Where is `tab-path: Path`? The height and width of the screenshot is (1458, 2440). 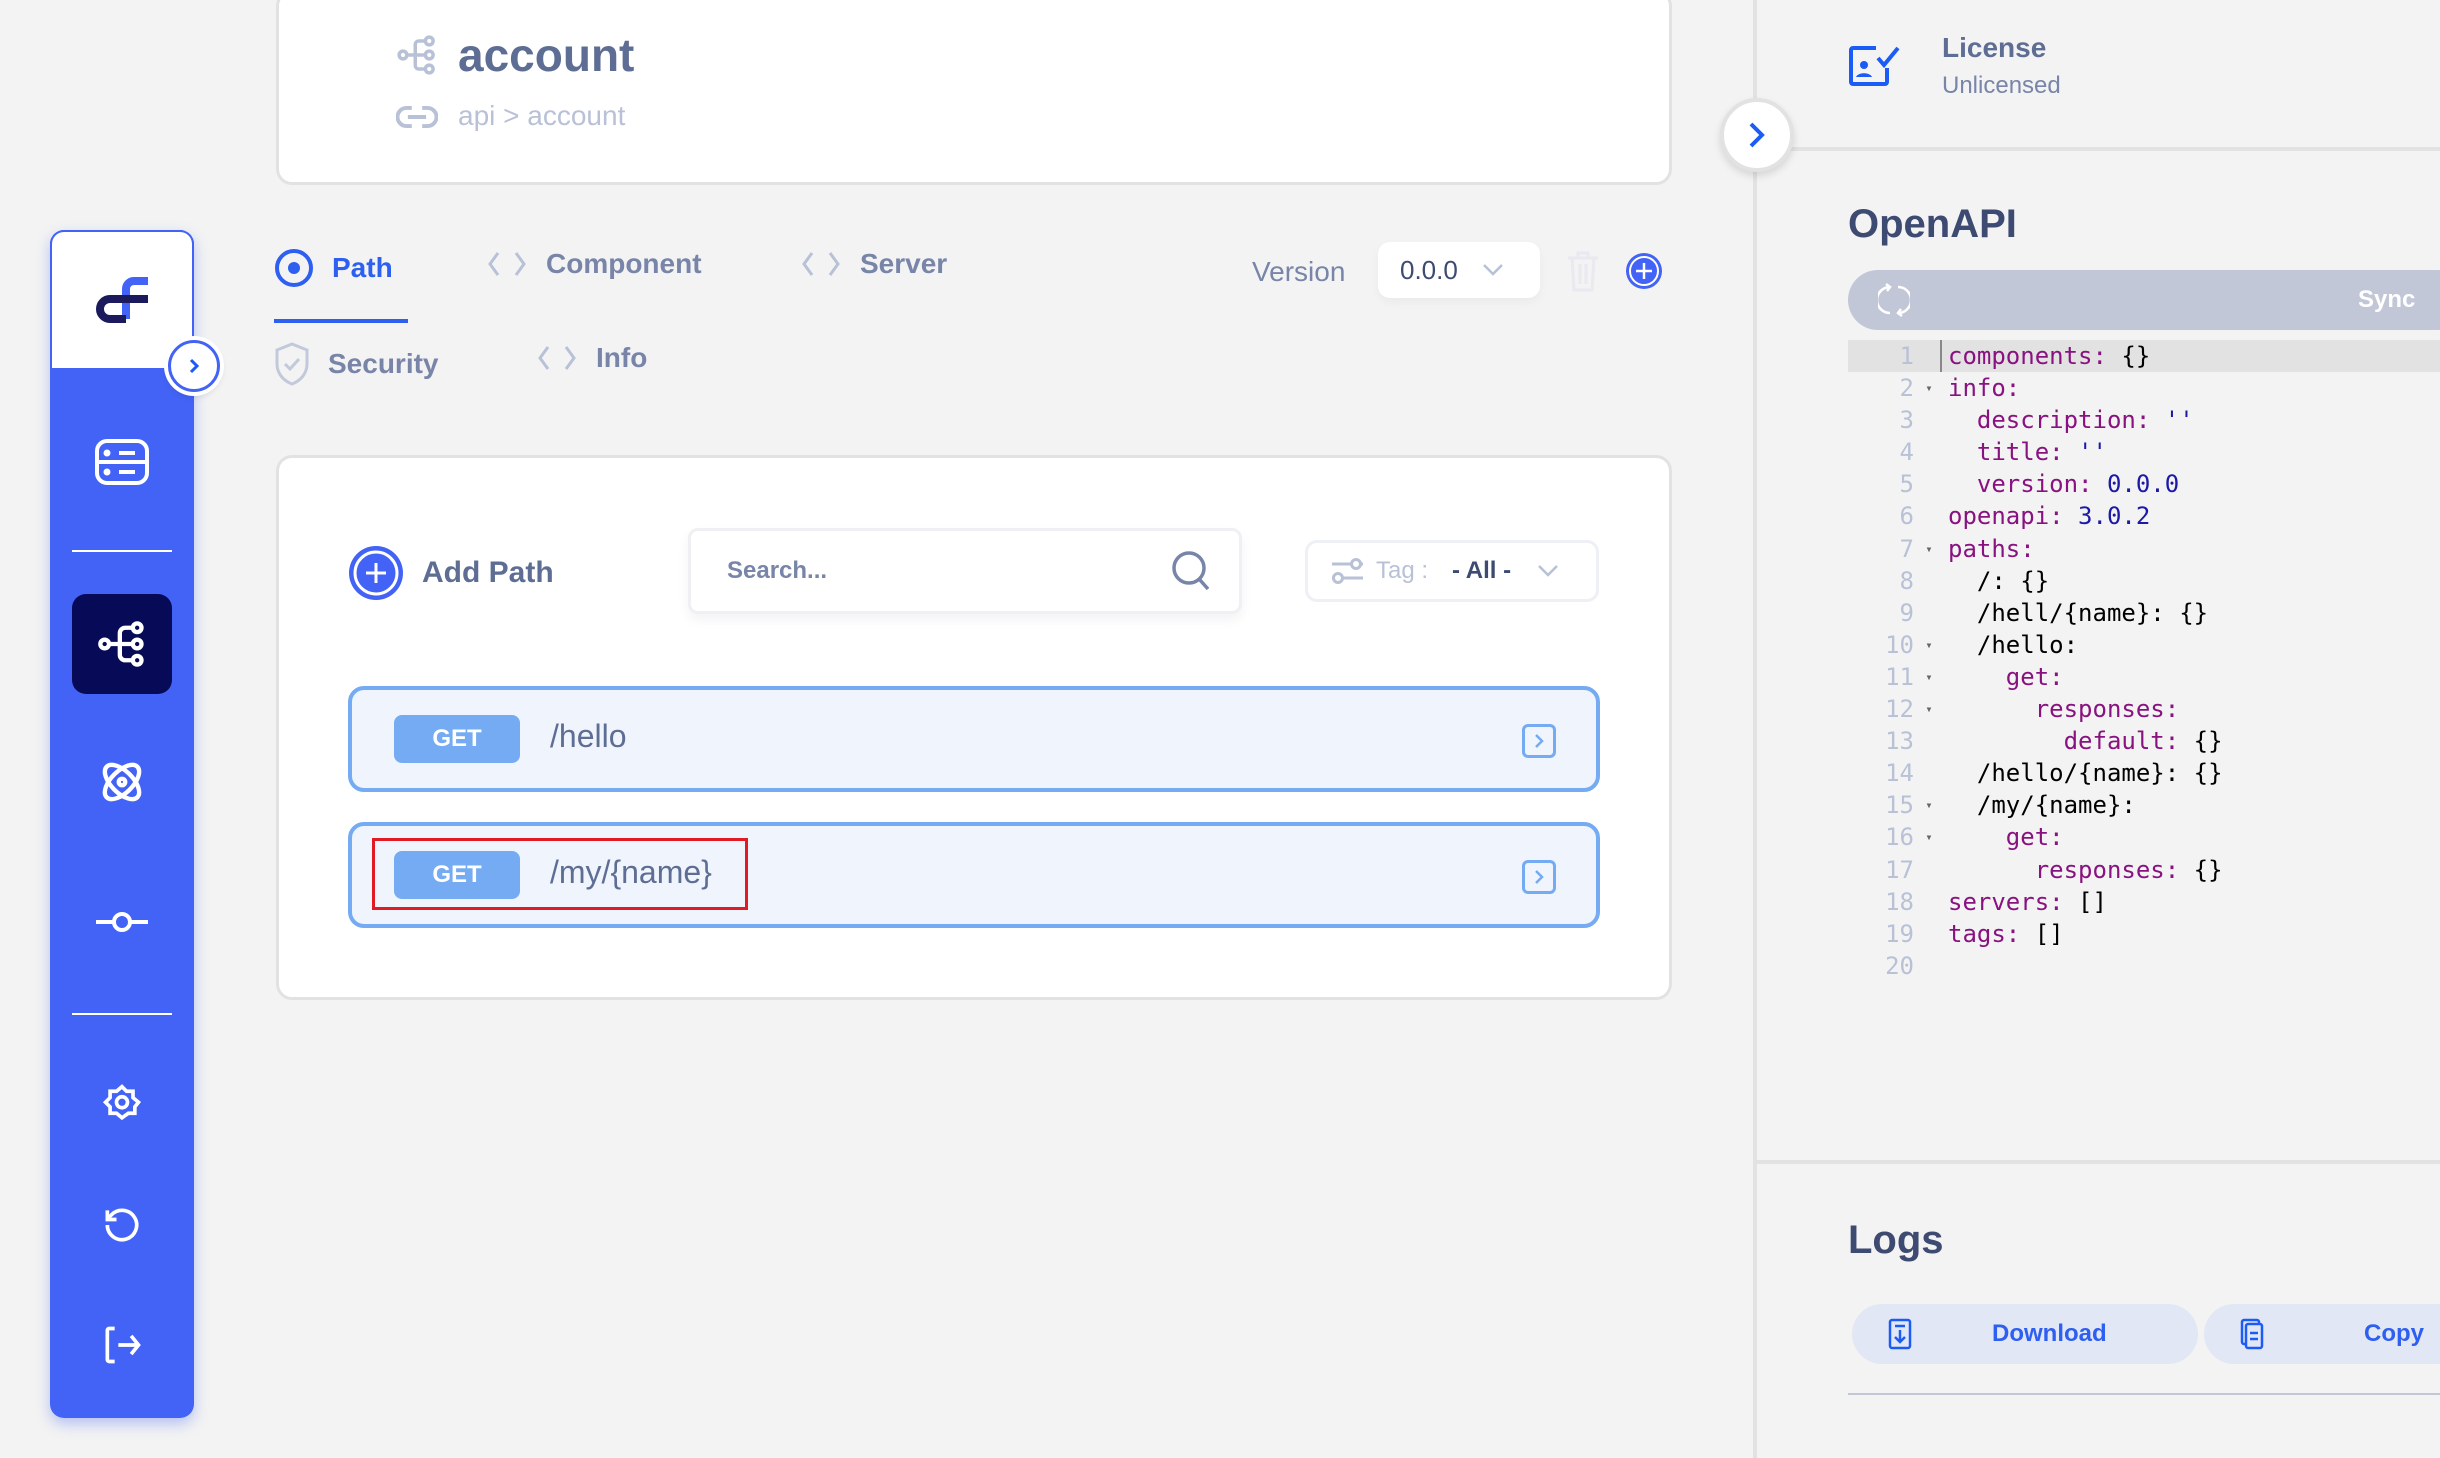
tab-path: Path is located at coordinates (333, 268).